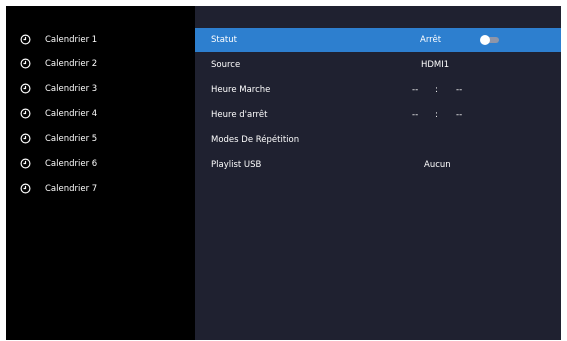 The height and width of the screenshot is (341, 567). I want to click on status-toggle, so click(489, 40).